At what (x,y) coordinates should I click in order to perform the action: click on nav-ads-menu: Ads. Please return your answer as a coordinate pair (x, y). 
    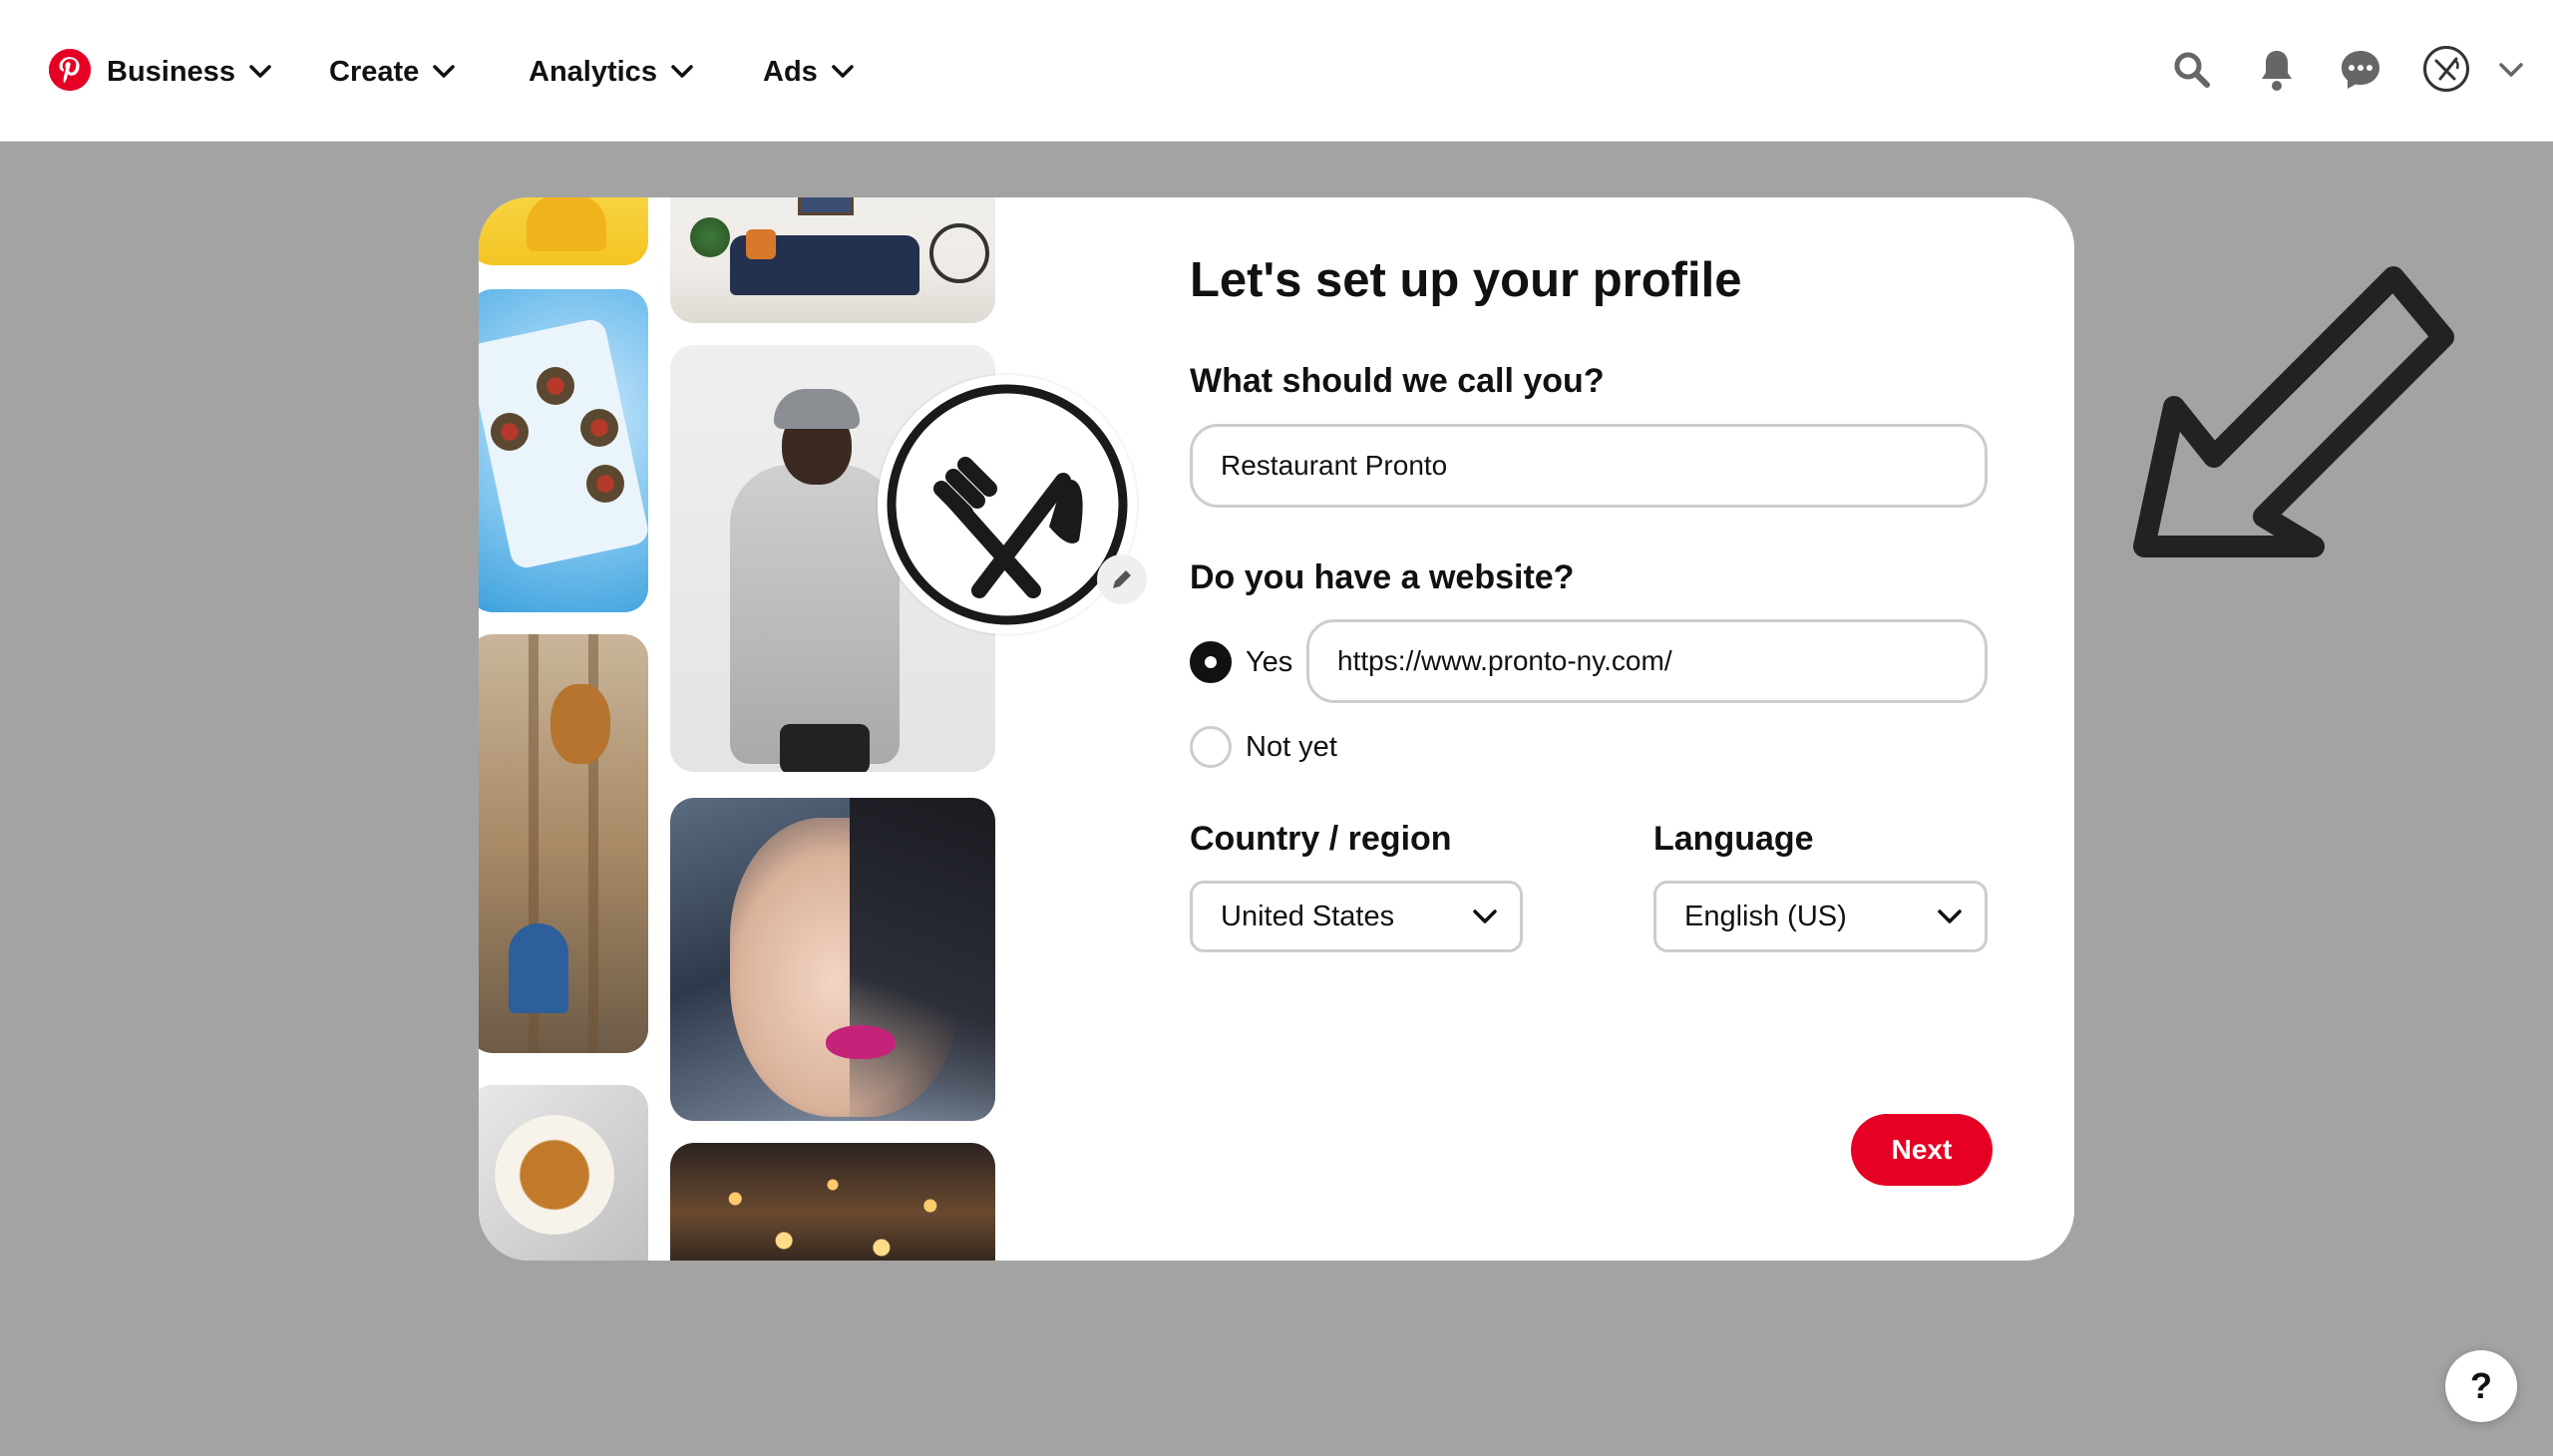
    Looking at the image, I should click on (809, 72).